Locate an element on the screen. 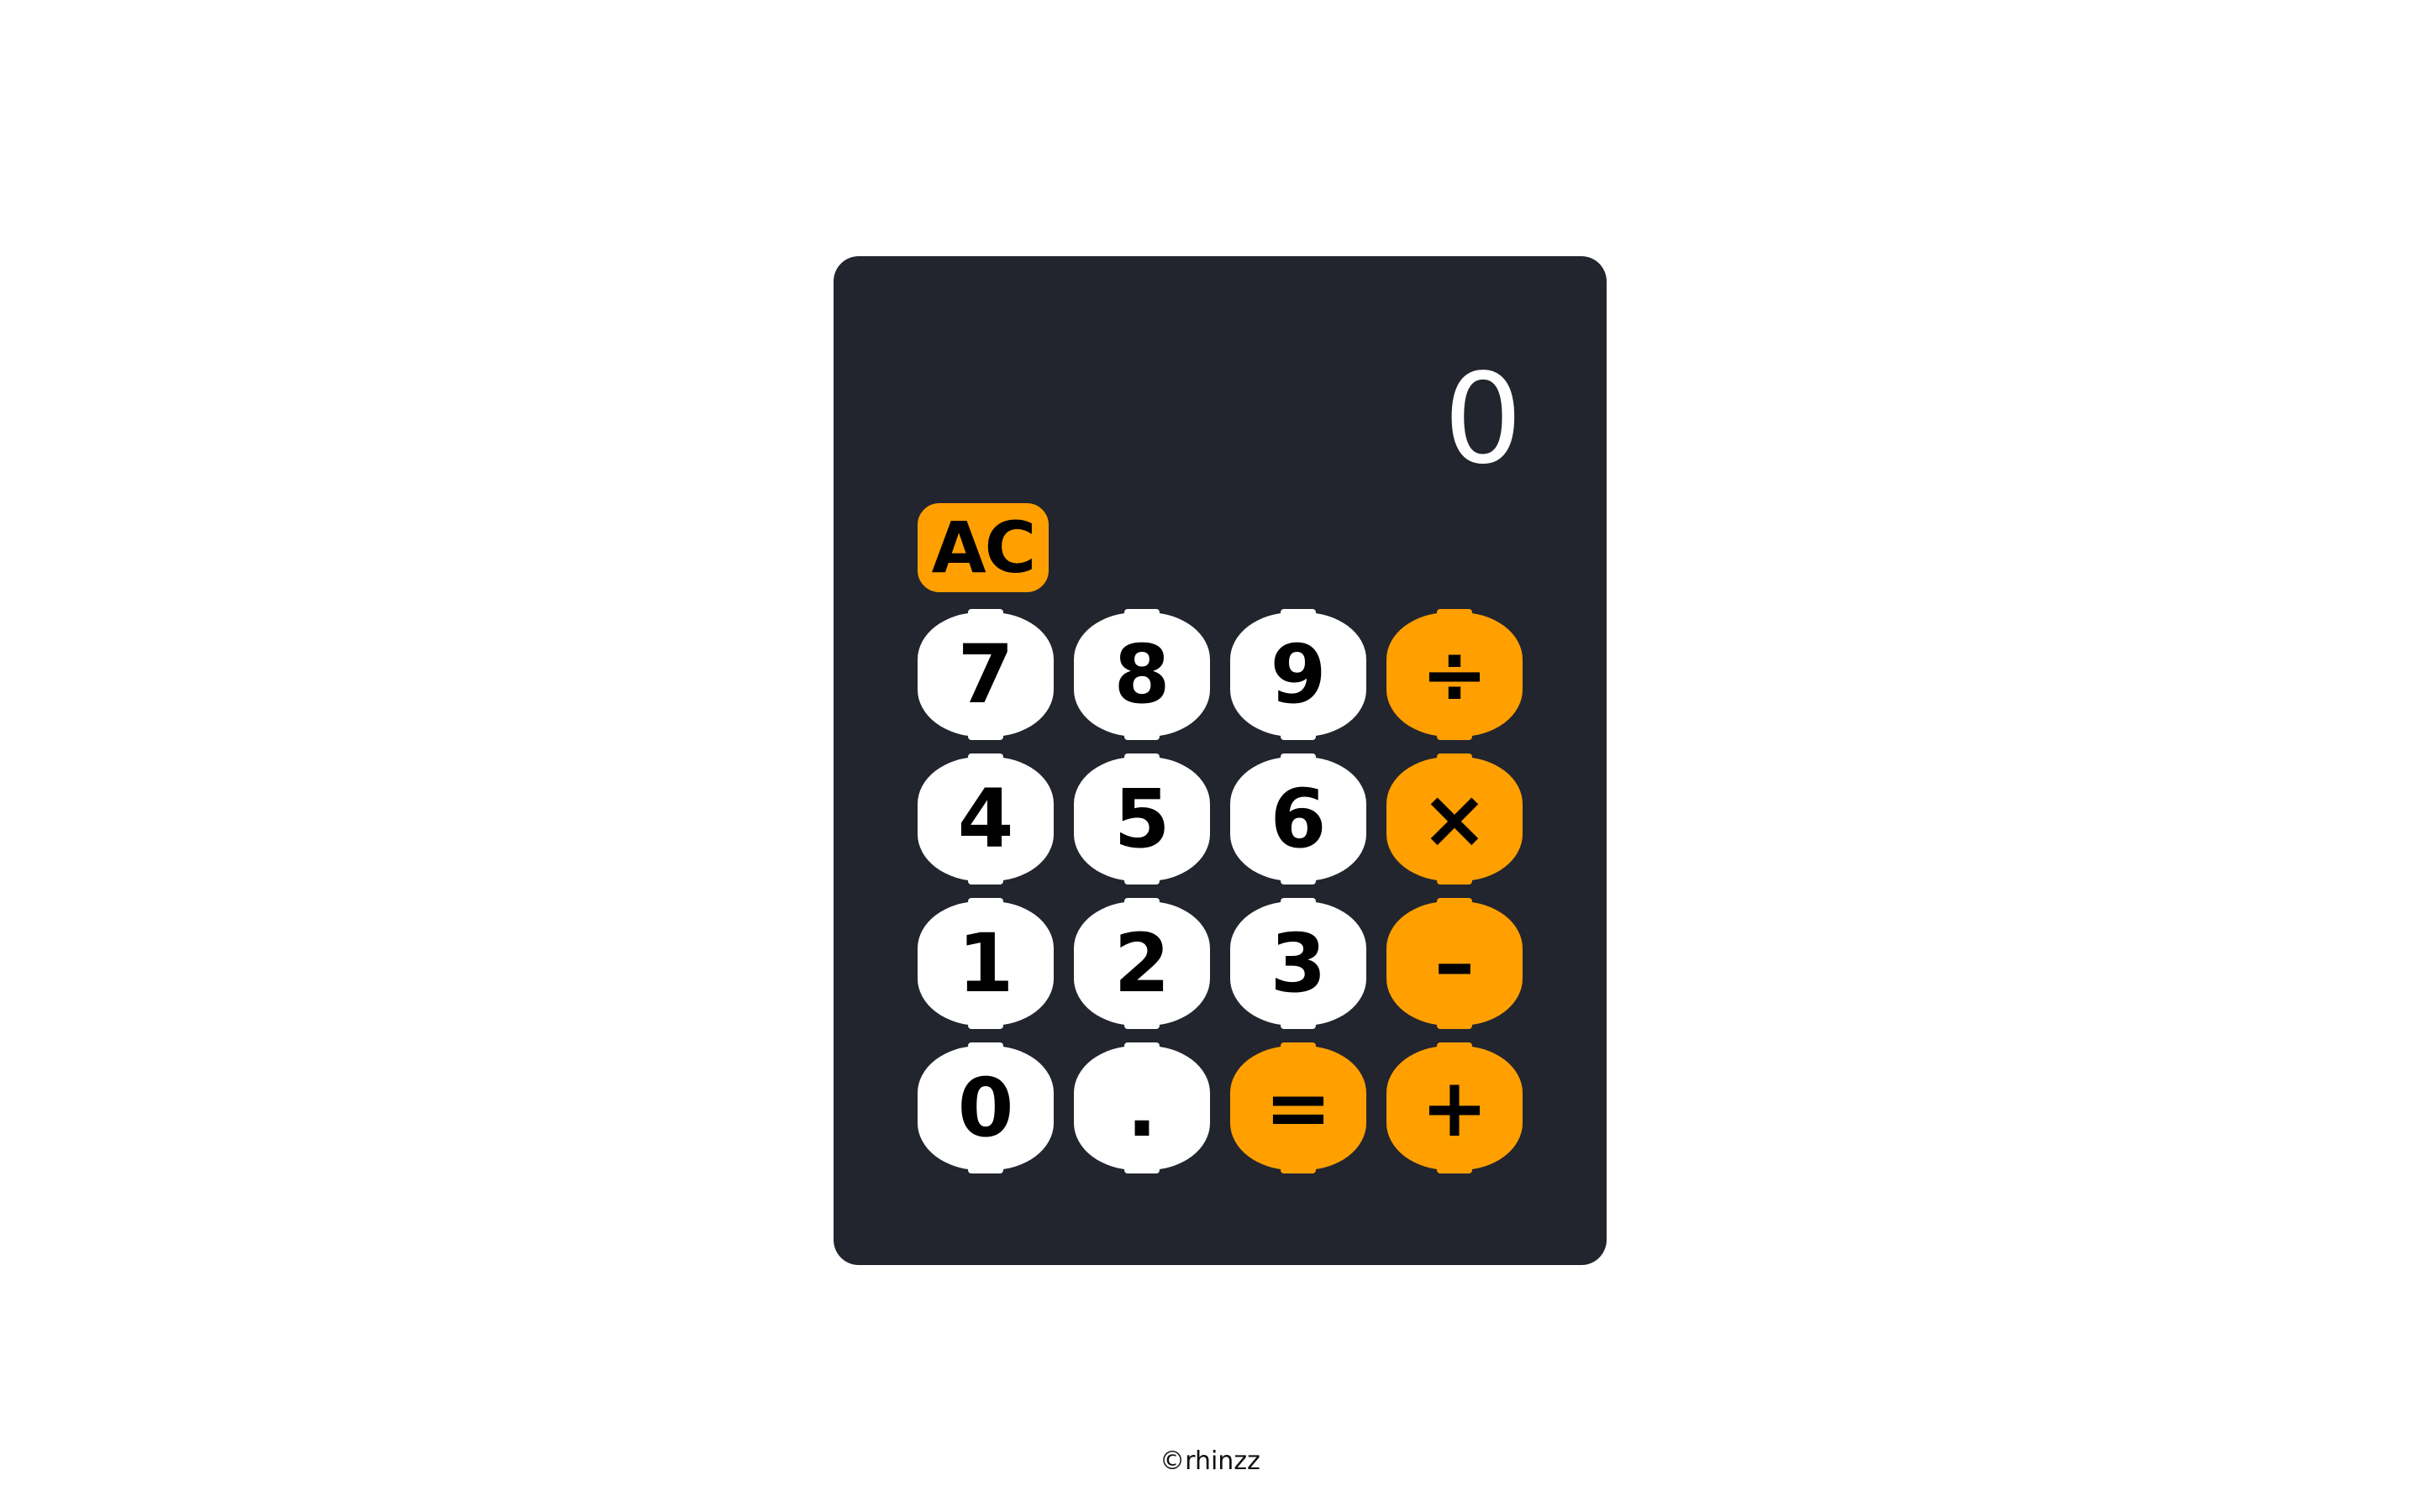  key-label: = is located at coordinates (1298, 1108).